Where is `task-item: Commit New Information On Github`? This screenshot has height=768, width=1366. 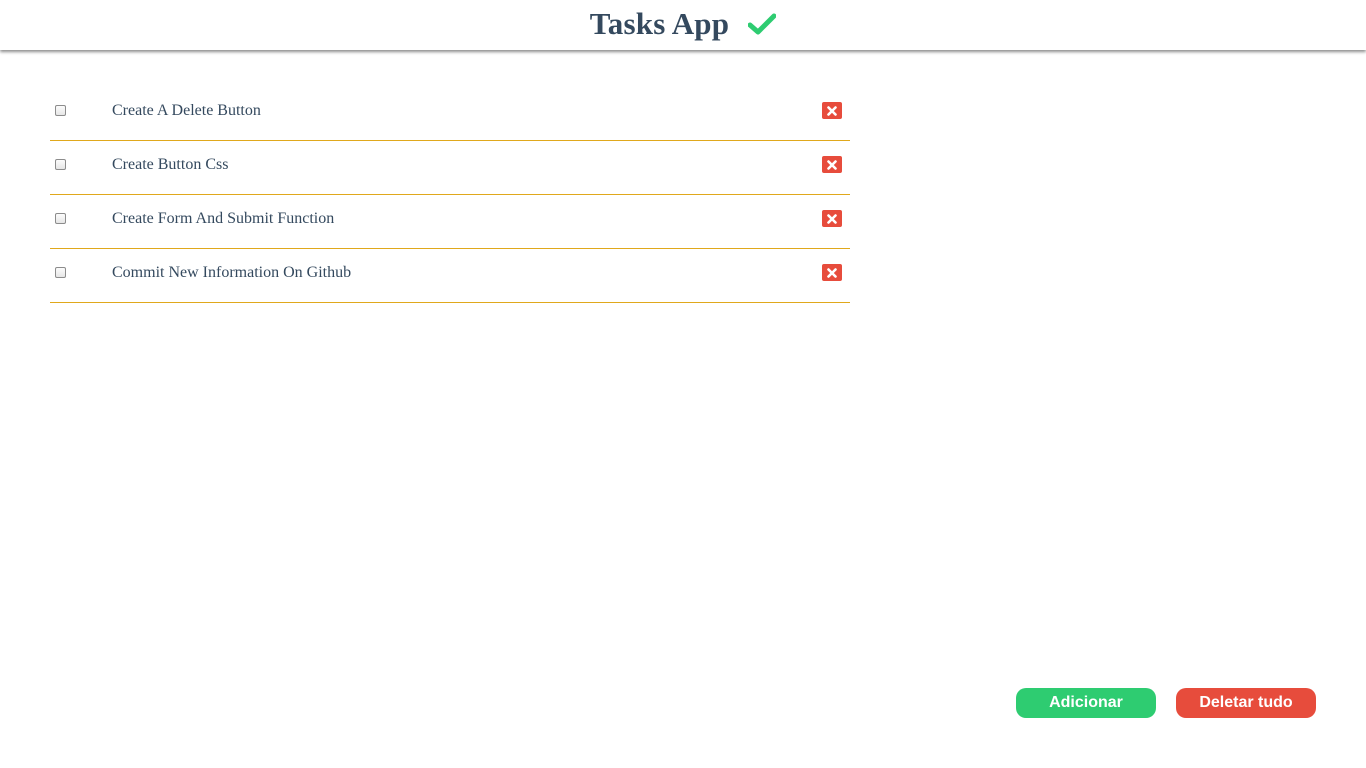
task-item: Commit New Information On Github is located at coordinates (450, 276).